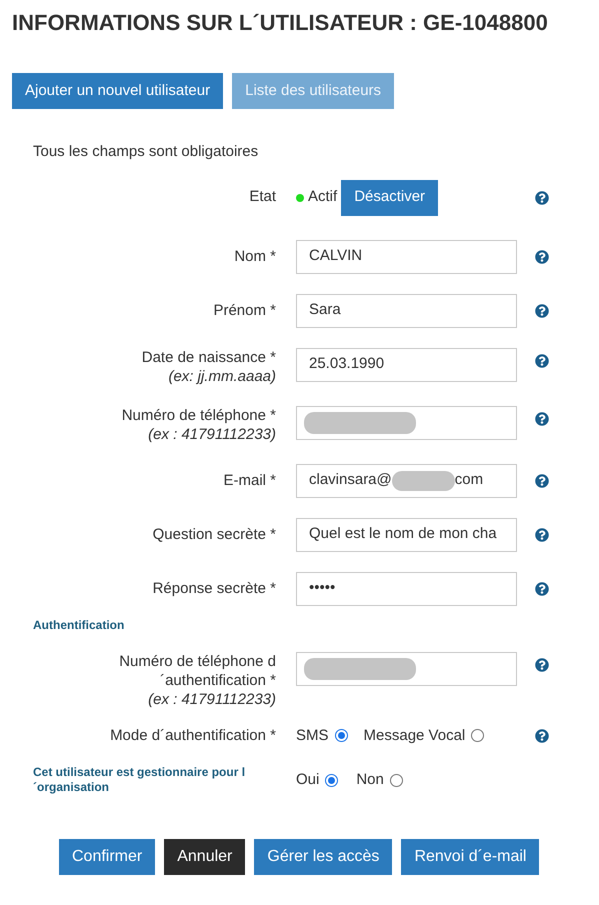 This screenshot has height=905, width=599. I want to click on field-label: Réponse secrète *, so click(214, 588).